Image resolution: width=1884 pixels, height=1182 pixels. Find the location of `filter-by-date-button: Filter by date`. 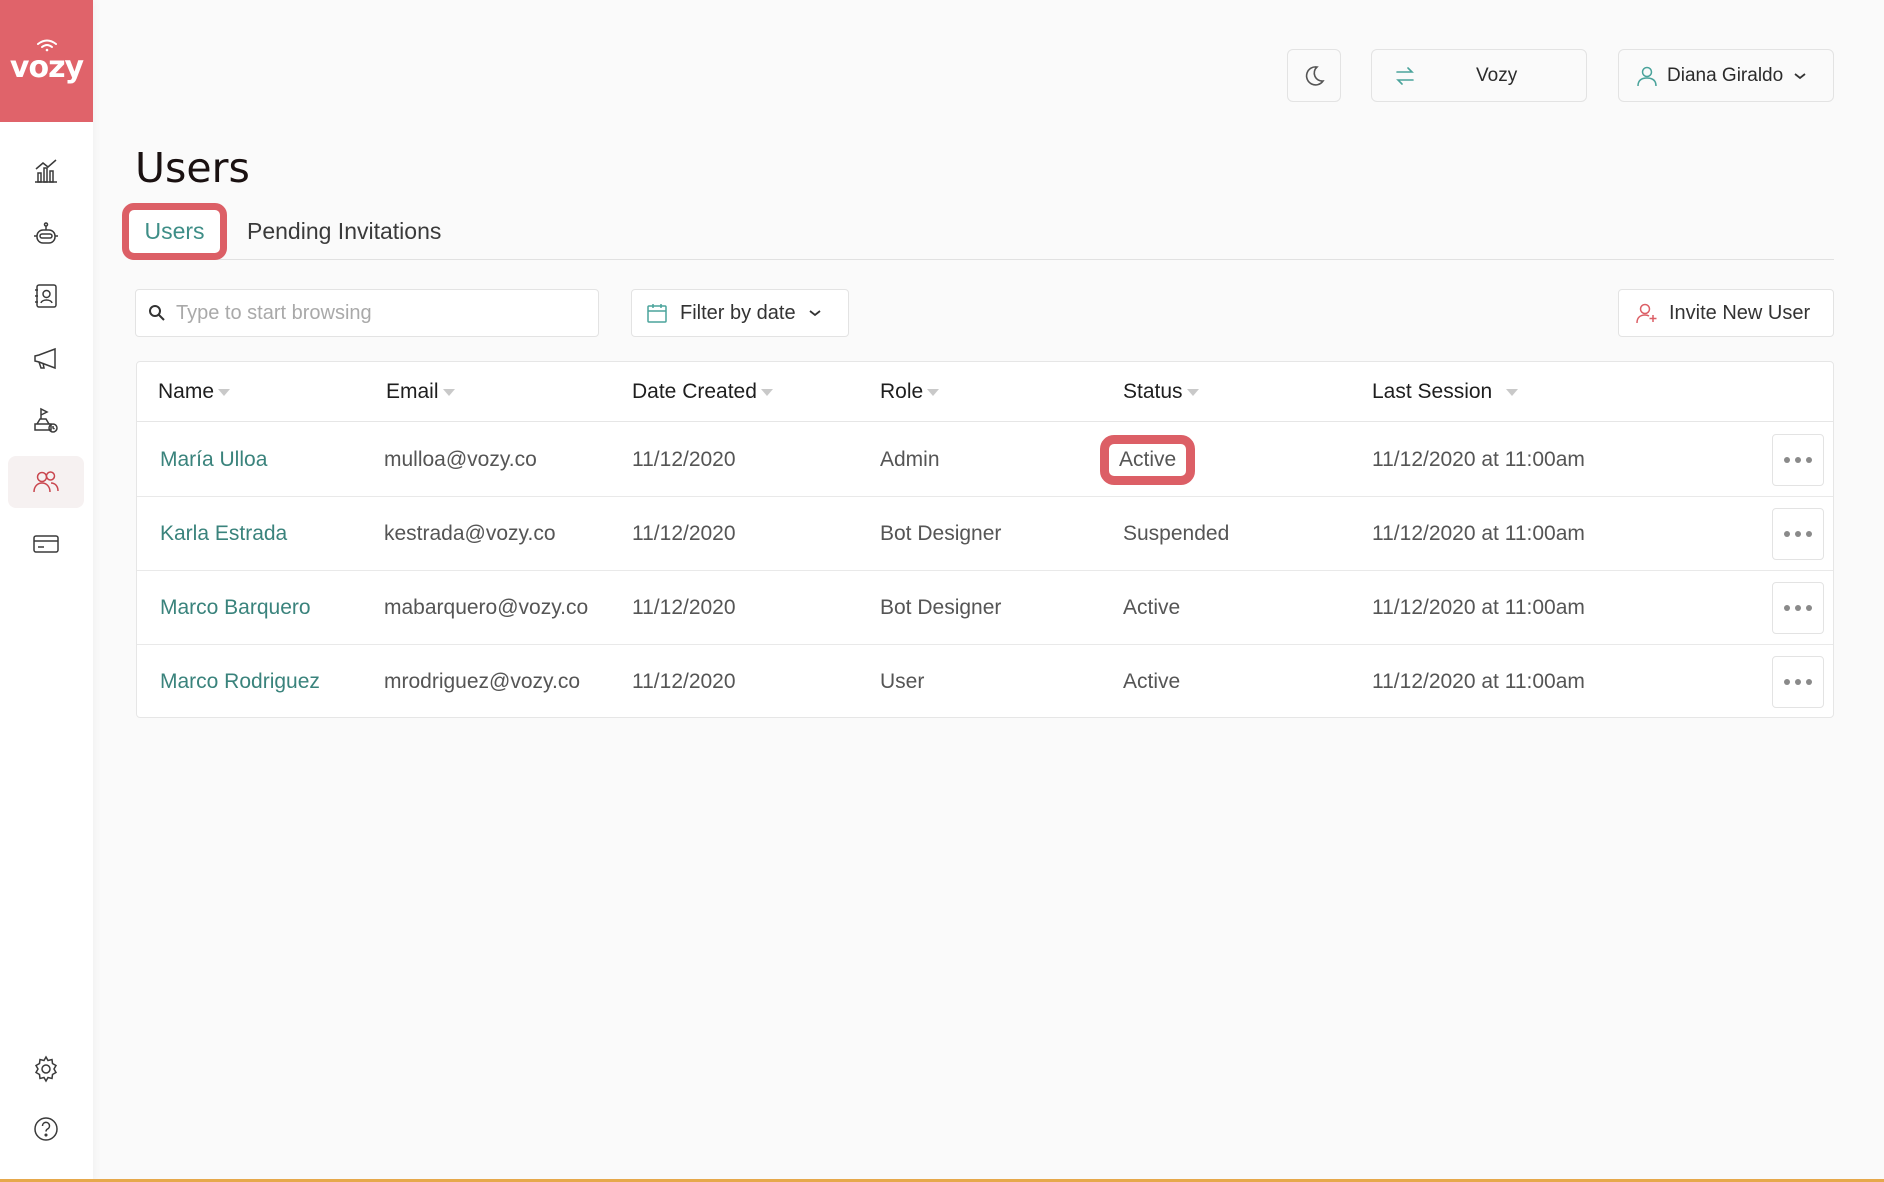

filter-by-date-button: Filter by date is located at coordinates (740, 313).